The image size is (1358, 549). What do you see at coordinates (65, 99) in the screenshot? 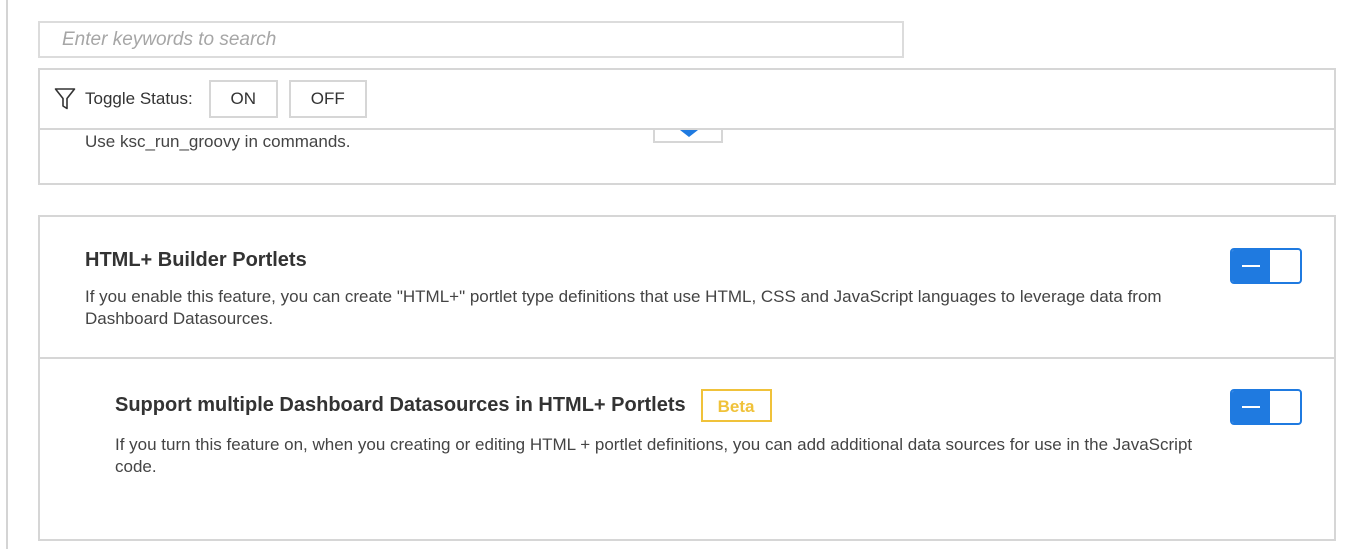
I see `funnel-icon` at bounding box center [65, 99].